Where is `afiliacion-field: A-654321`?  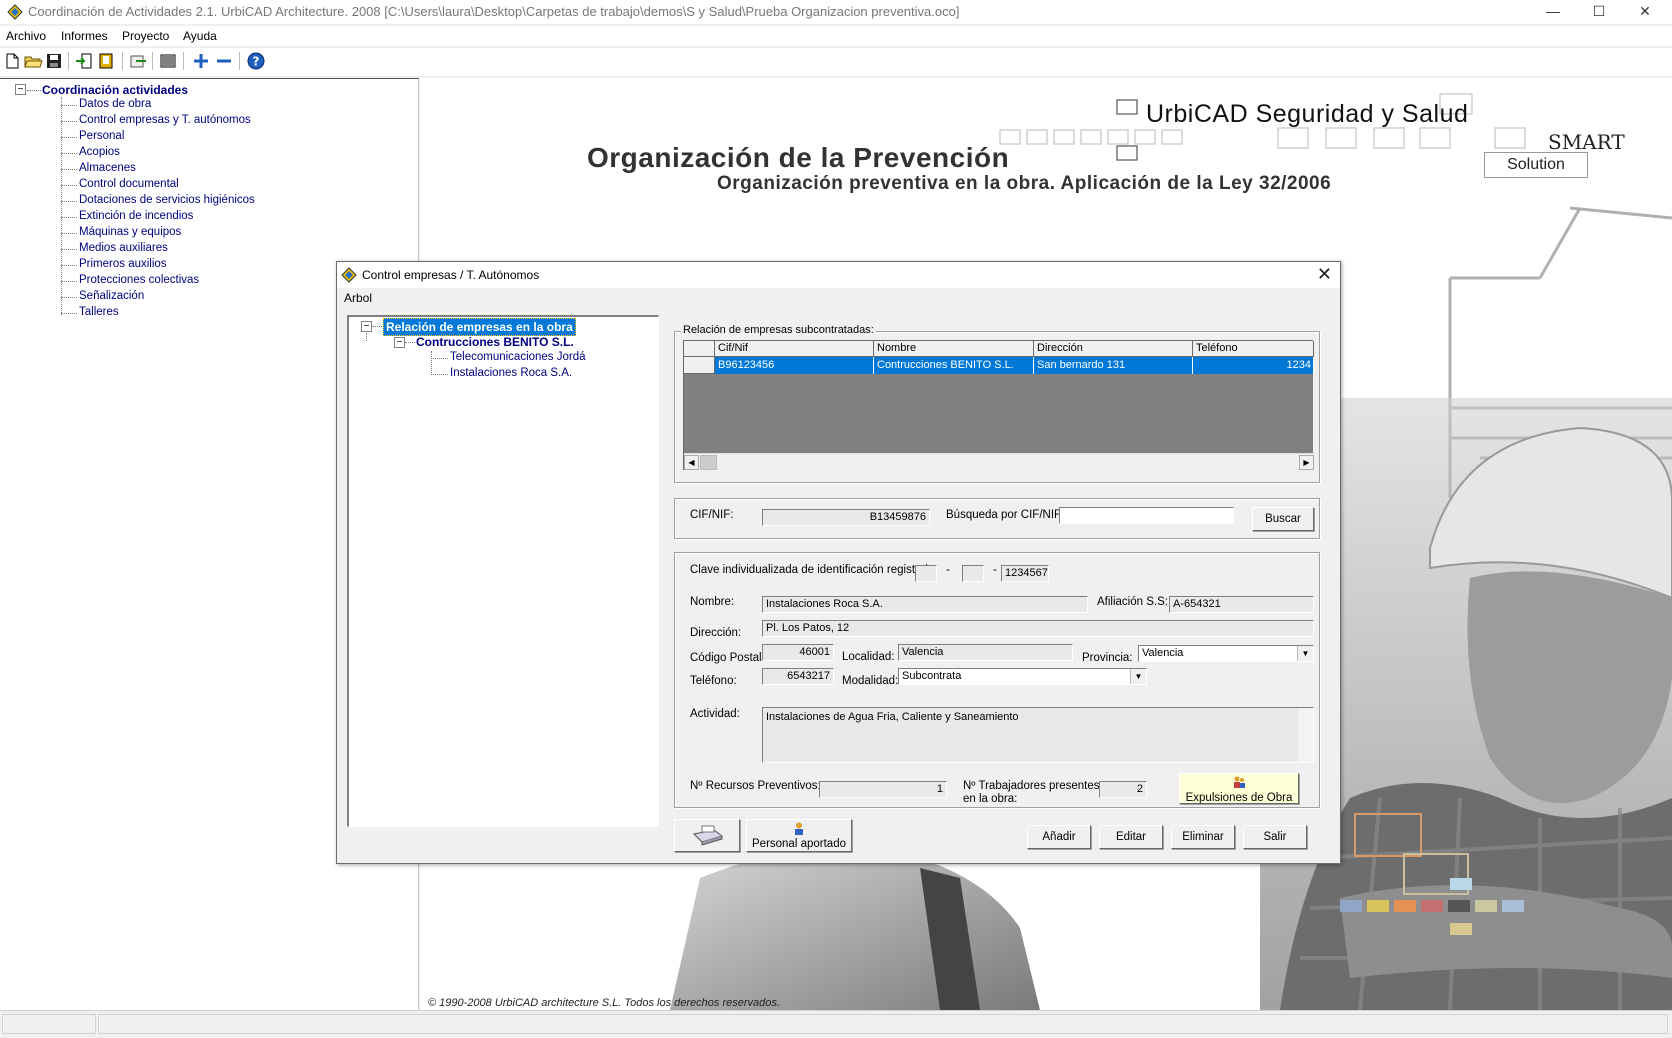
afiliacion-field: A-654321 is located at coordinates (1241, 604).